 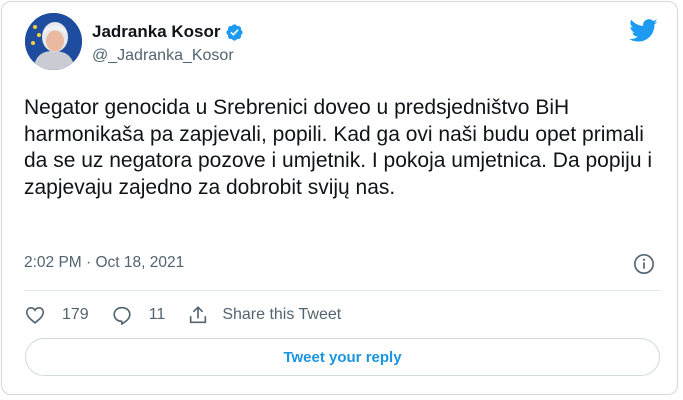 I want to click on avatar-portrait, so click(x=53, y=41).